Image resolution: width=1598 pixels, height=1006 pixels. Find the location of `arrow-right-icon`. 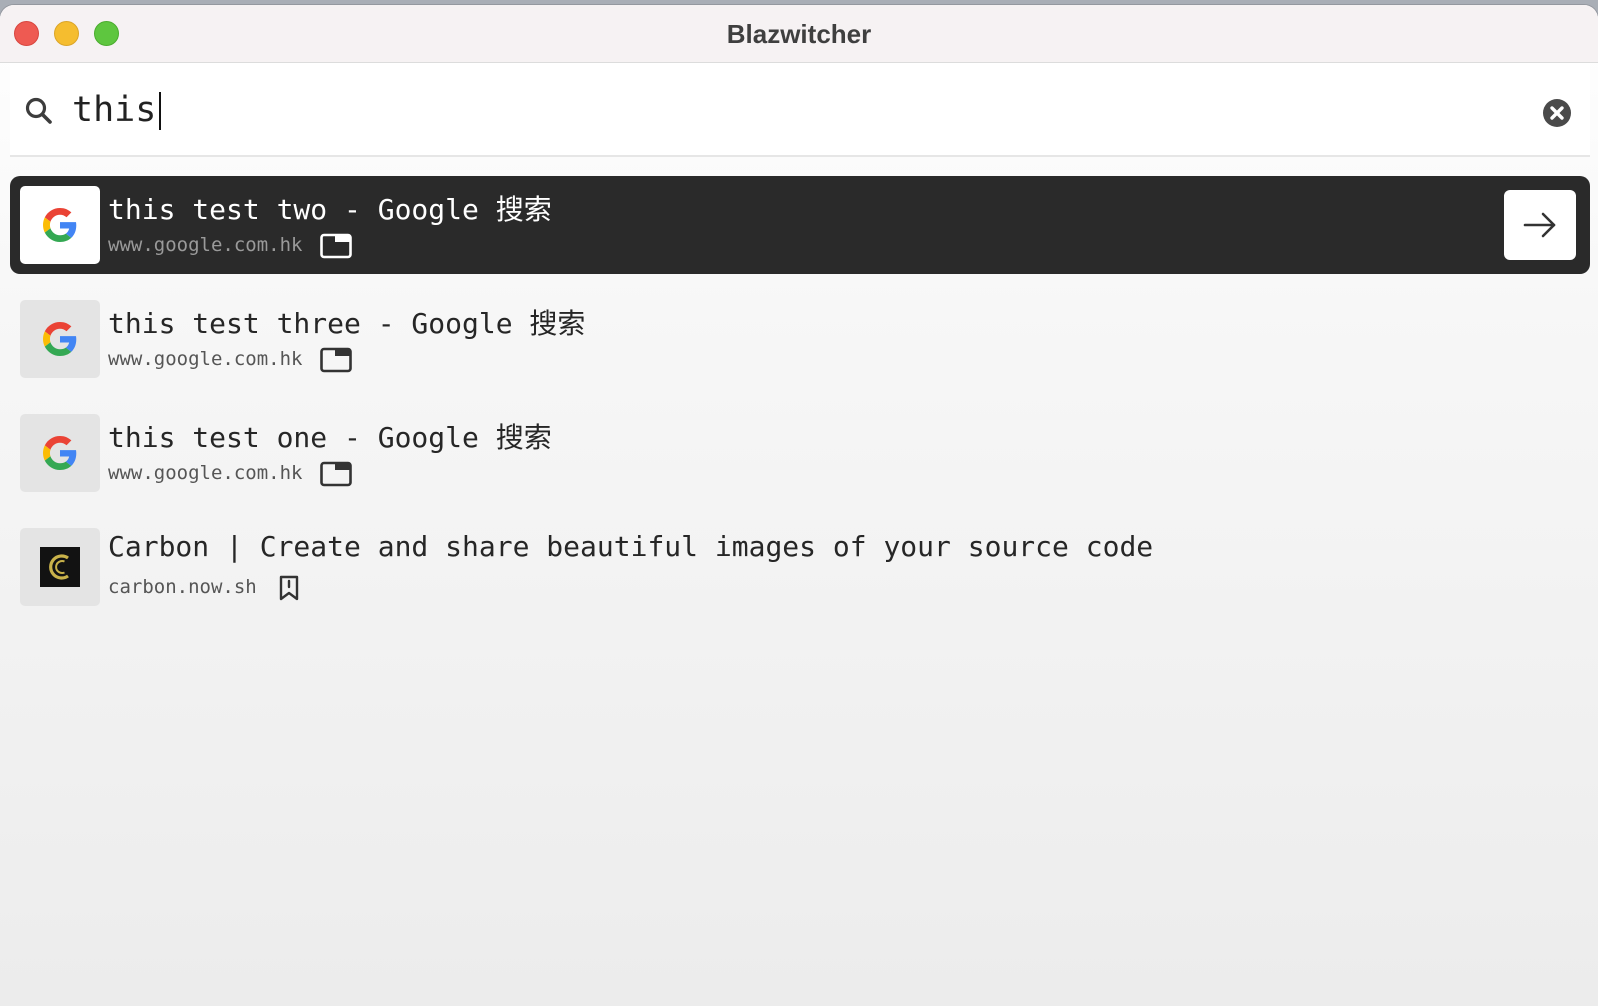

arrow-right-icon is located at coordinates (1539, 225).